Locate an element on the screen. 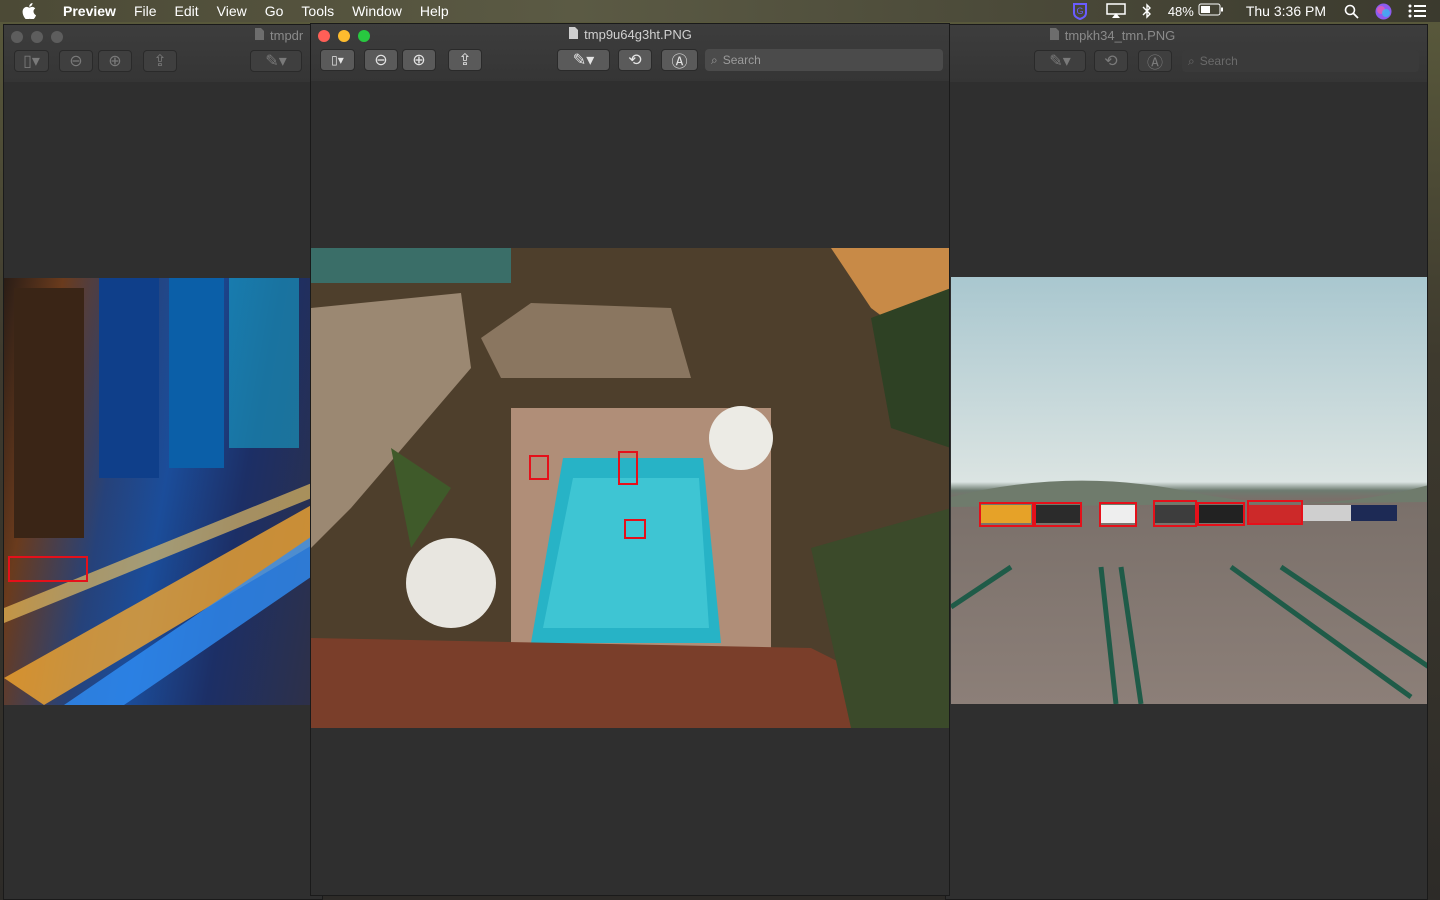 The width and height of the screenshot is (1440, 900). window-controls is located at coordinates (37, 37).